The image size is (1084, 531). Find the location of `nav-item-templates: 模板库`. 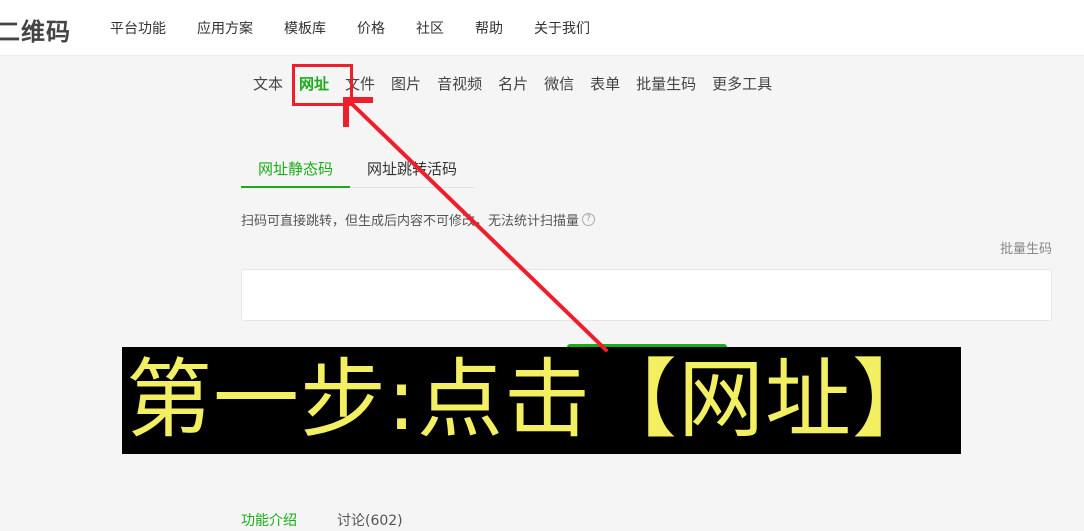

nav-item-templates: 模板库 is located at coordinates (305, 28).